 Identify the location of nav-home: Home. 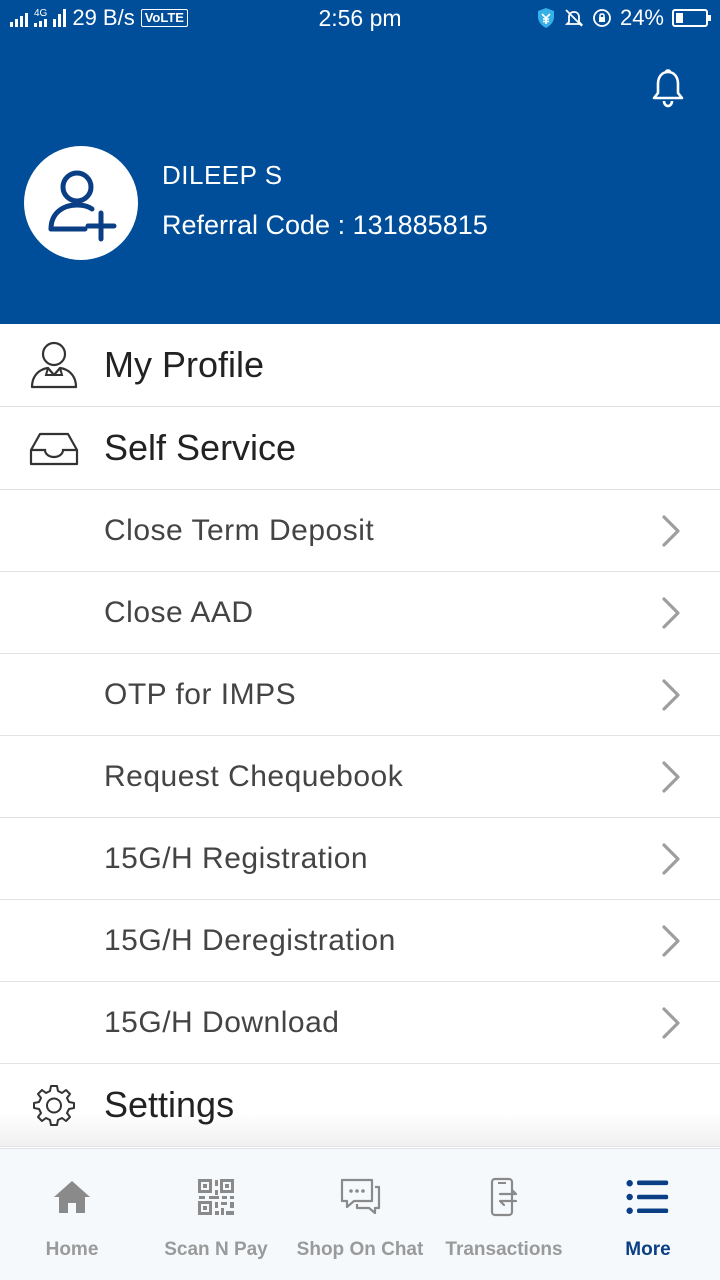
(72, 1214).